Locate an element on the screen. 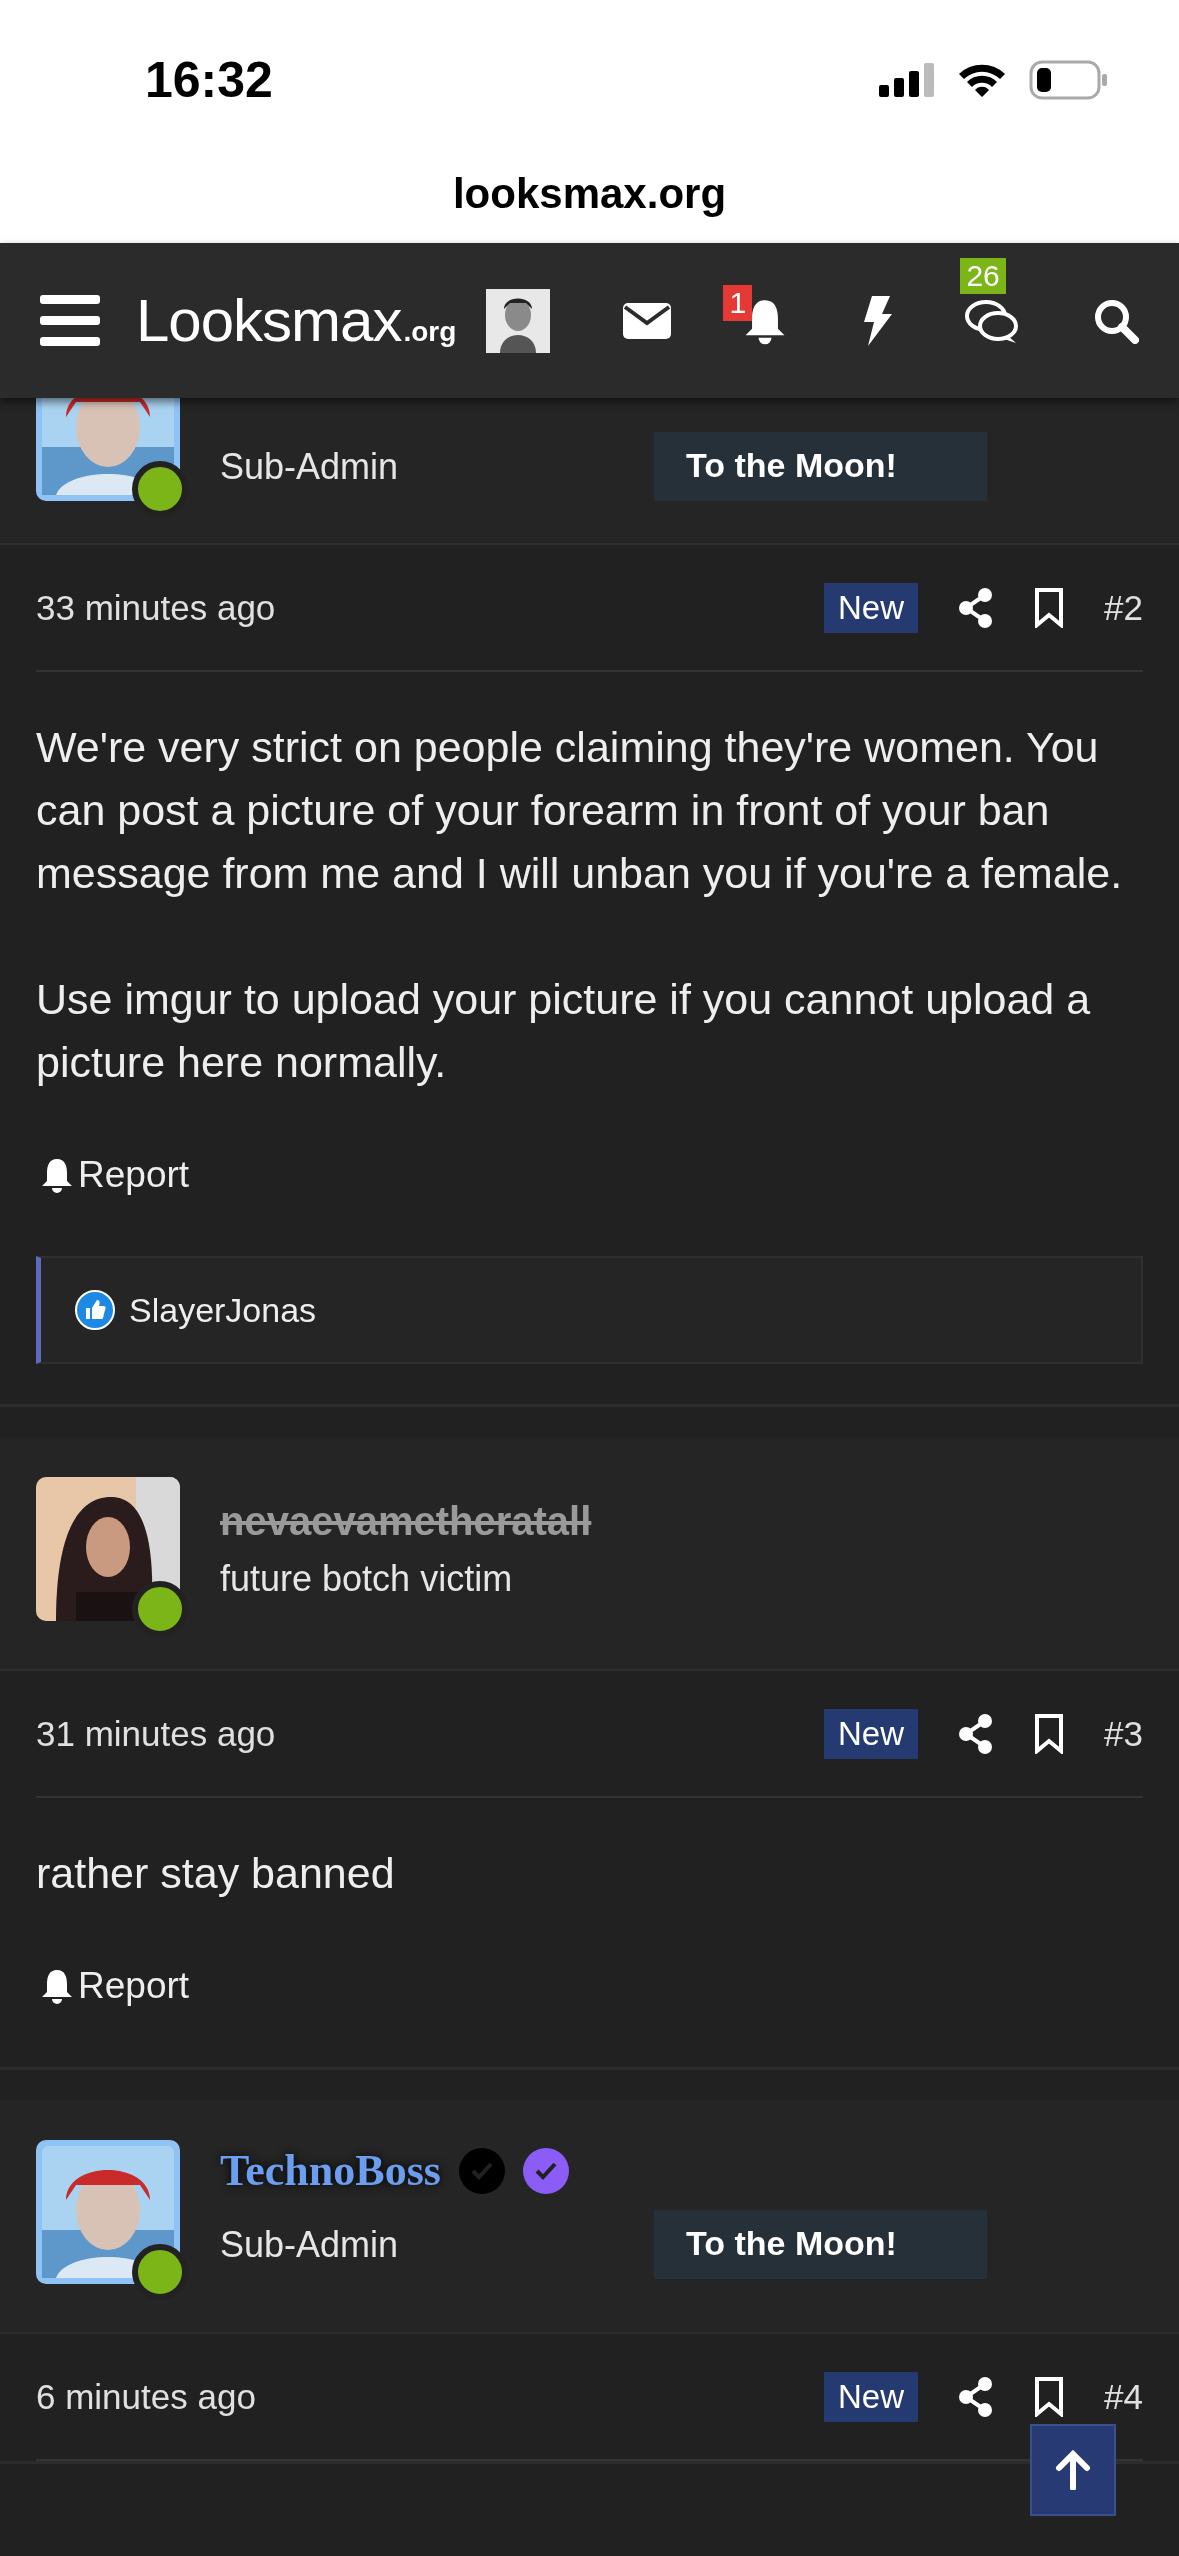 The height and width of the screenshot is (2556, 1179). scroll-top-button is located at coordinates (1073, 2470).